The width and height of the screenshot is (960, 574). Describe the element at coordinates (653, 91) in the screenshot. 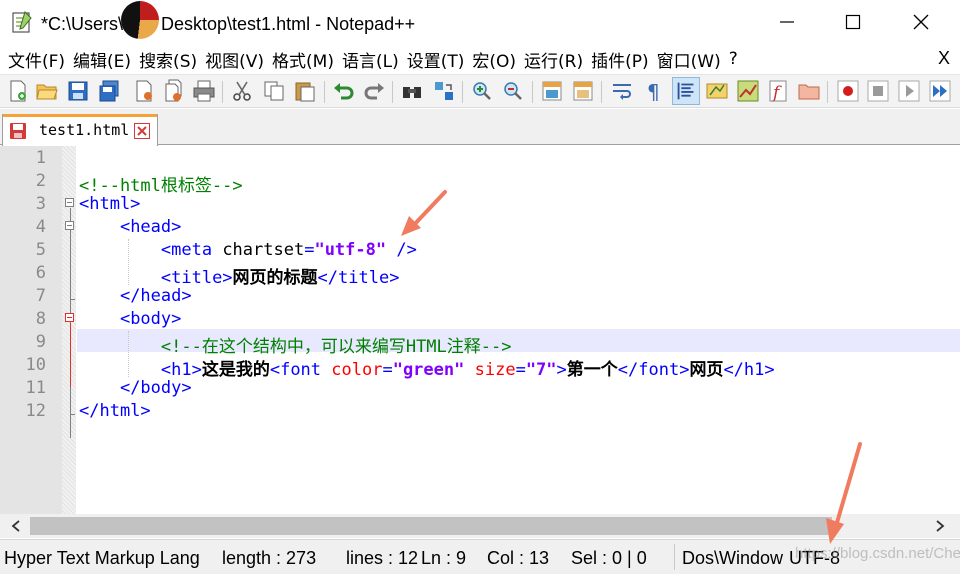

I see `show-all-chars-icon: ¶` at that location.